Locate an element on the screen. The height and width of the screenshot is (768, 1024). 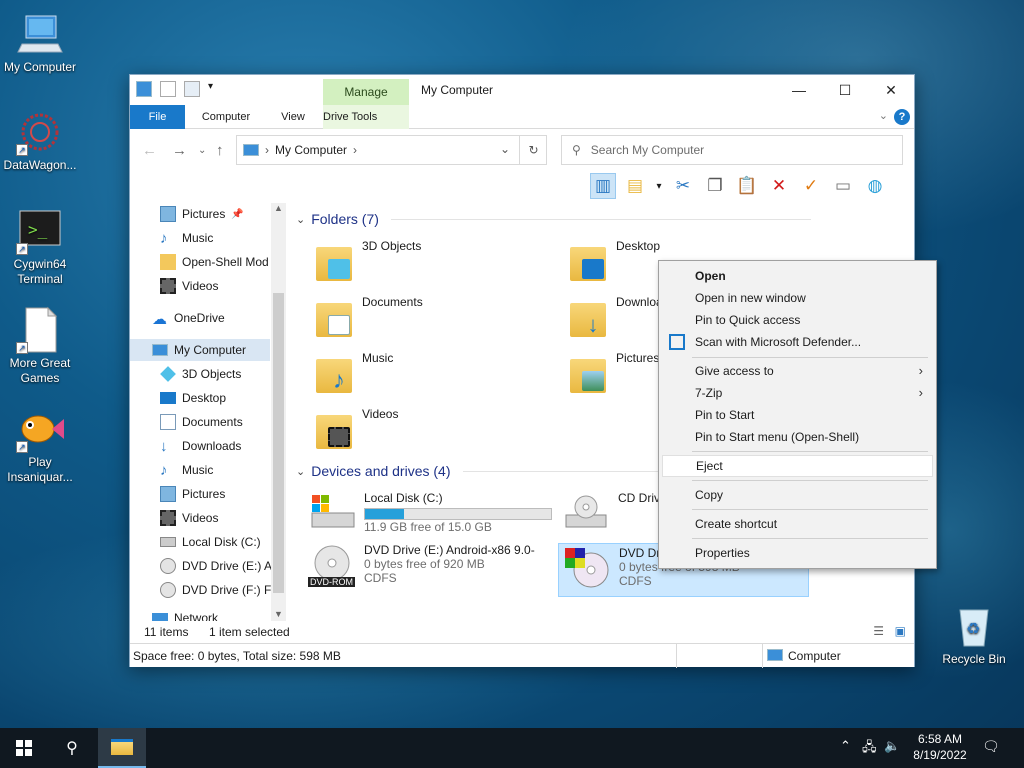
clock-time: 6:58 AM is located at coordinates (940, 739).